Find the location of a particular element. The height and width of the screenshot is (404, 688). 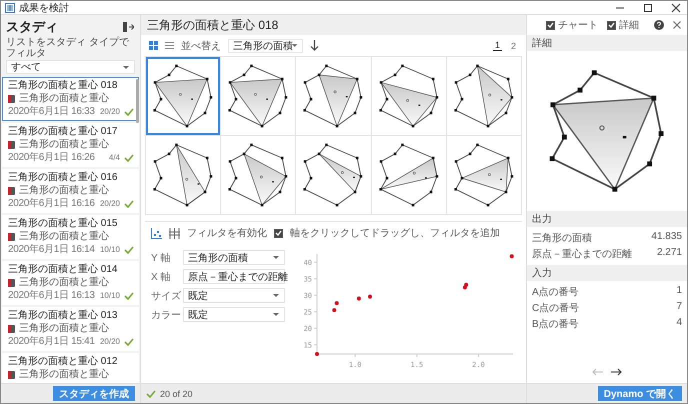

study-count: 4/4 is located at coordinates (114, 158).